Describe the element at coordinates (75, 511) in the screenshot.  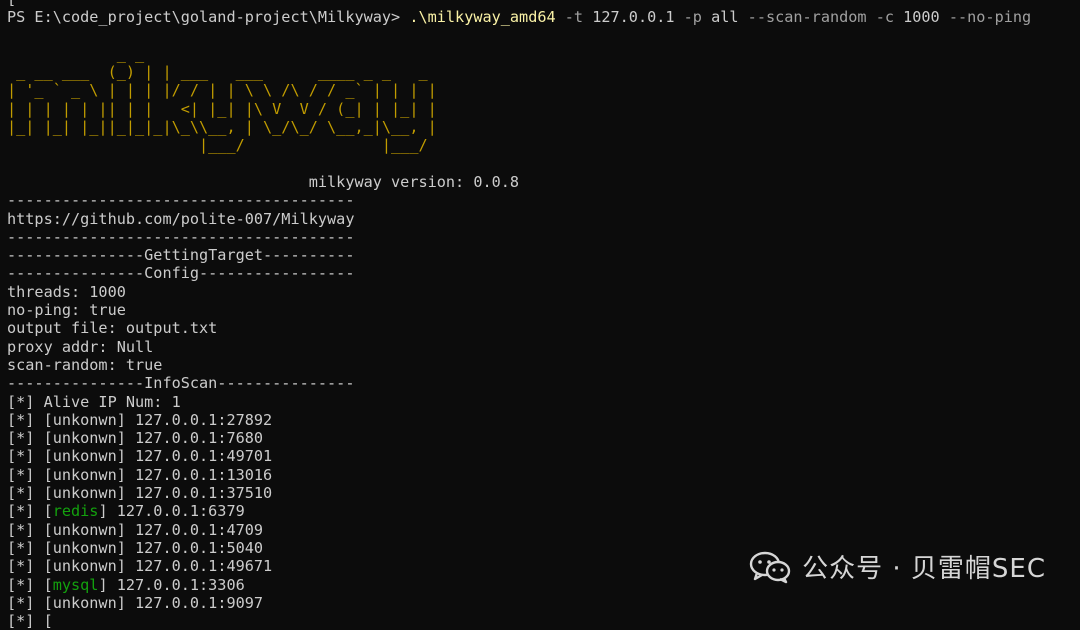
I see `result-service-redis: redis` at that location.